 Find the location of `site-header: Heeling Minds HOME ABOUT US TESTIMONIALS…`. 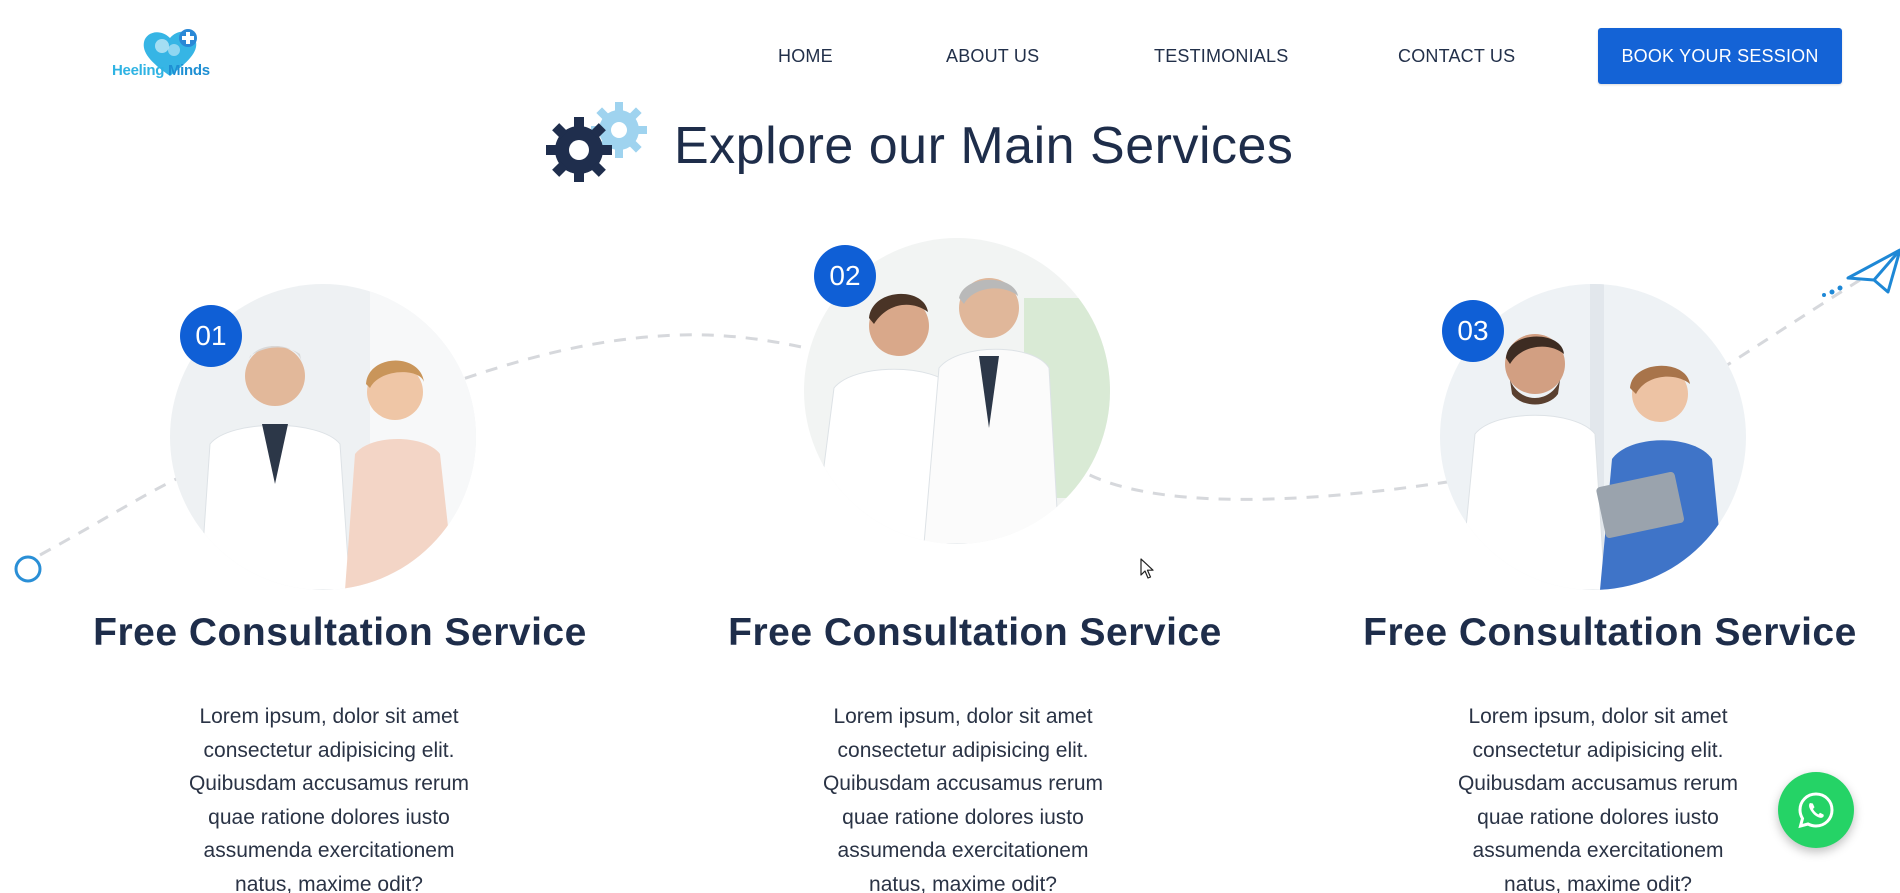

site-header: Heeling Minds HOME ABOUT US TESTIMONIALS… is located at coordinates (950, 50).